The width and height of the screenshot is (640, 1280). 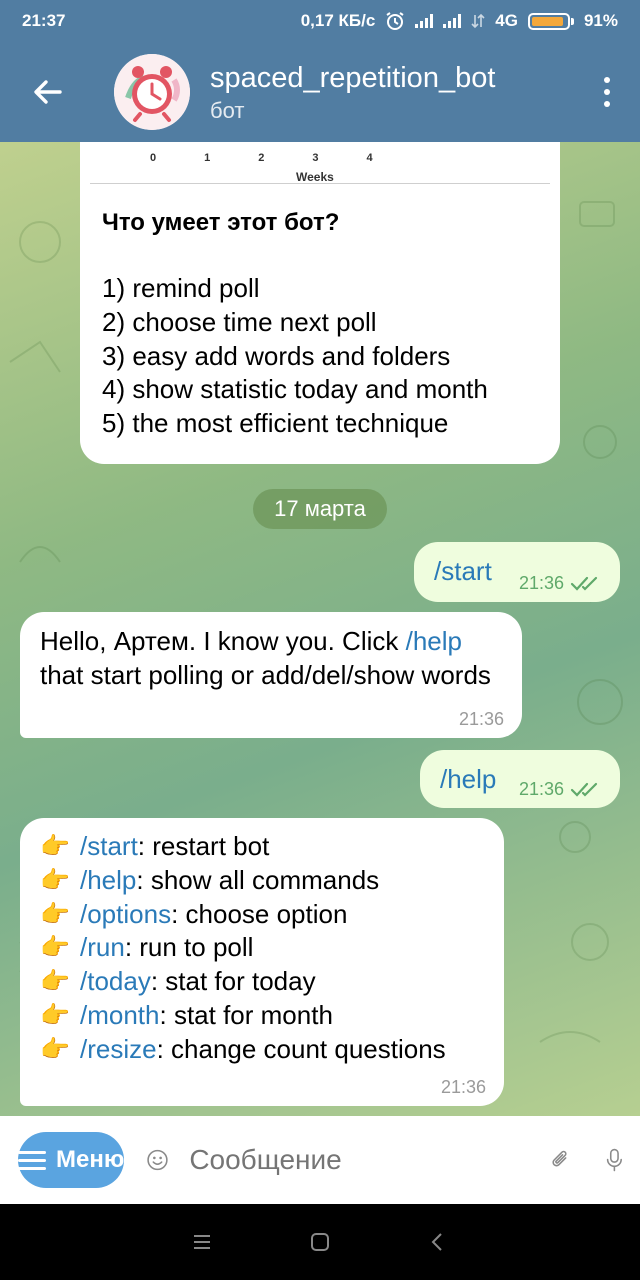 I want to click on command-description: : choose option, so click(x=259, y=913).